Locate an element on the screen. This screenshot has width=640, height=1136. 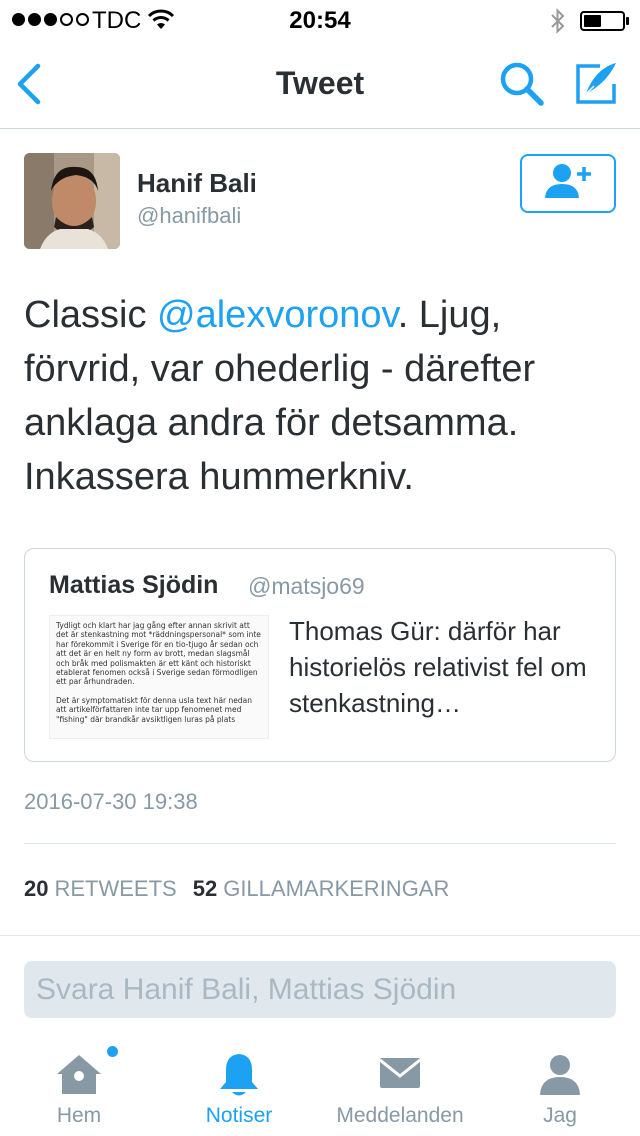
tab-label: Jag is located at coordinates (560, 1115).